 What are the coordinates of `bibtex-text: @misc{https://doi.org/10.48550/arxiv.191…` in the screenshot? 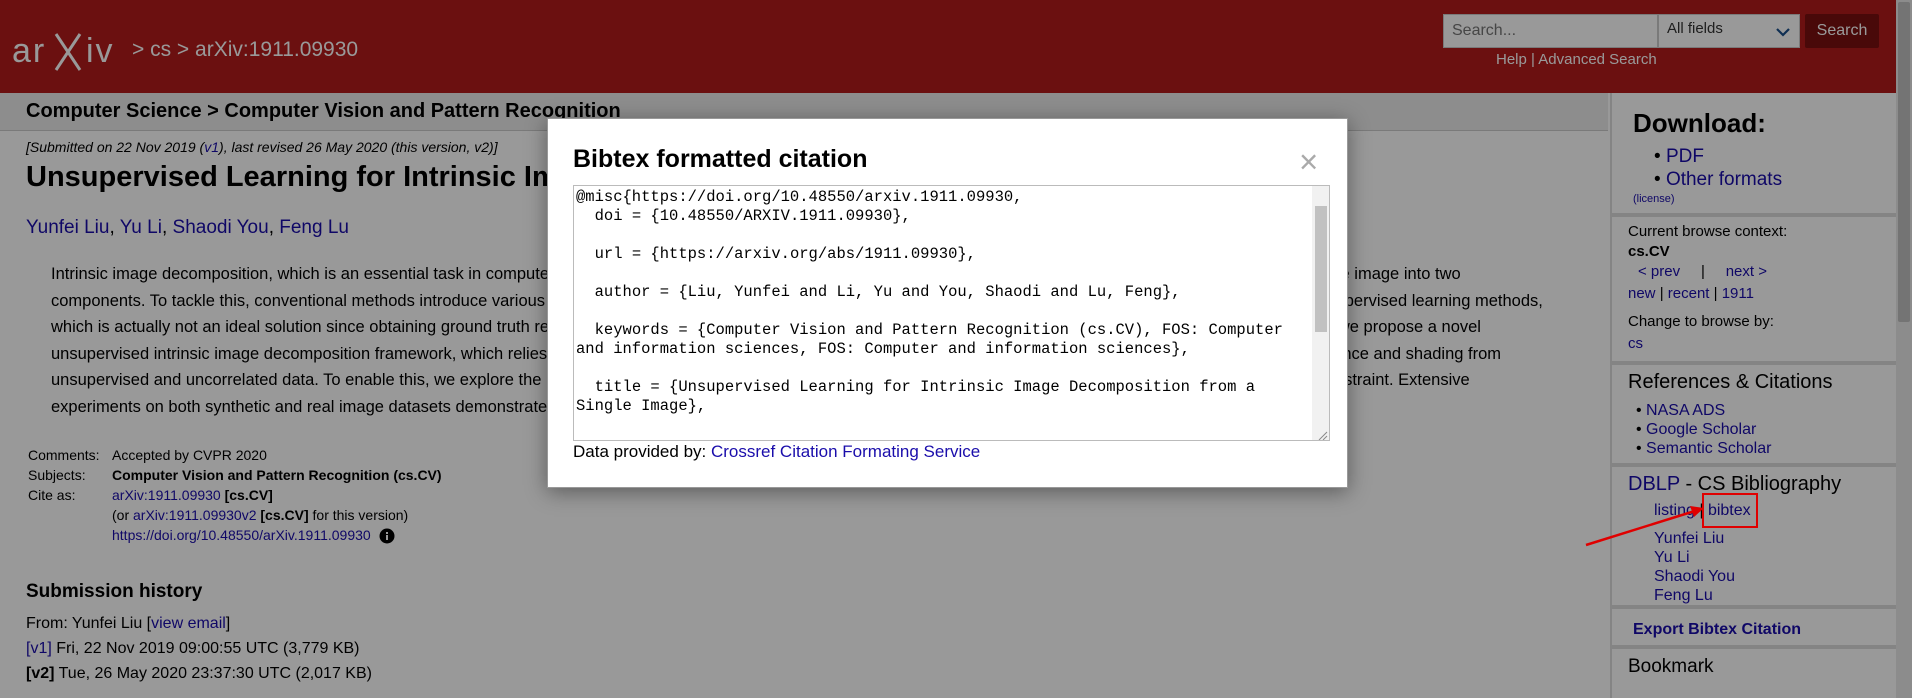 It's located at (929, 301).